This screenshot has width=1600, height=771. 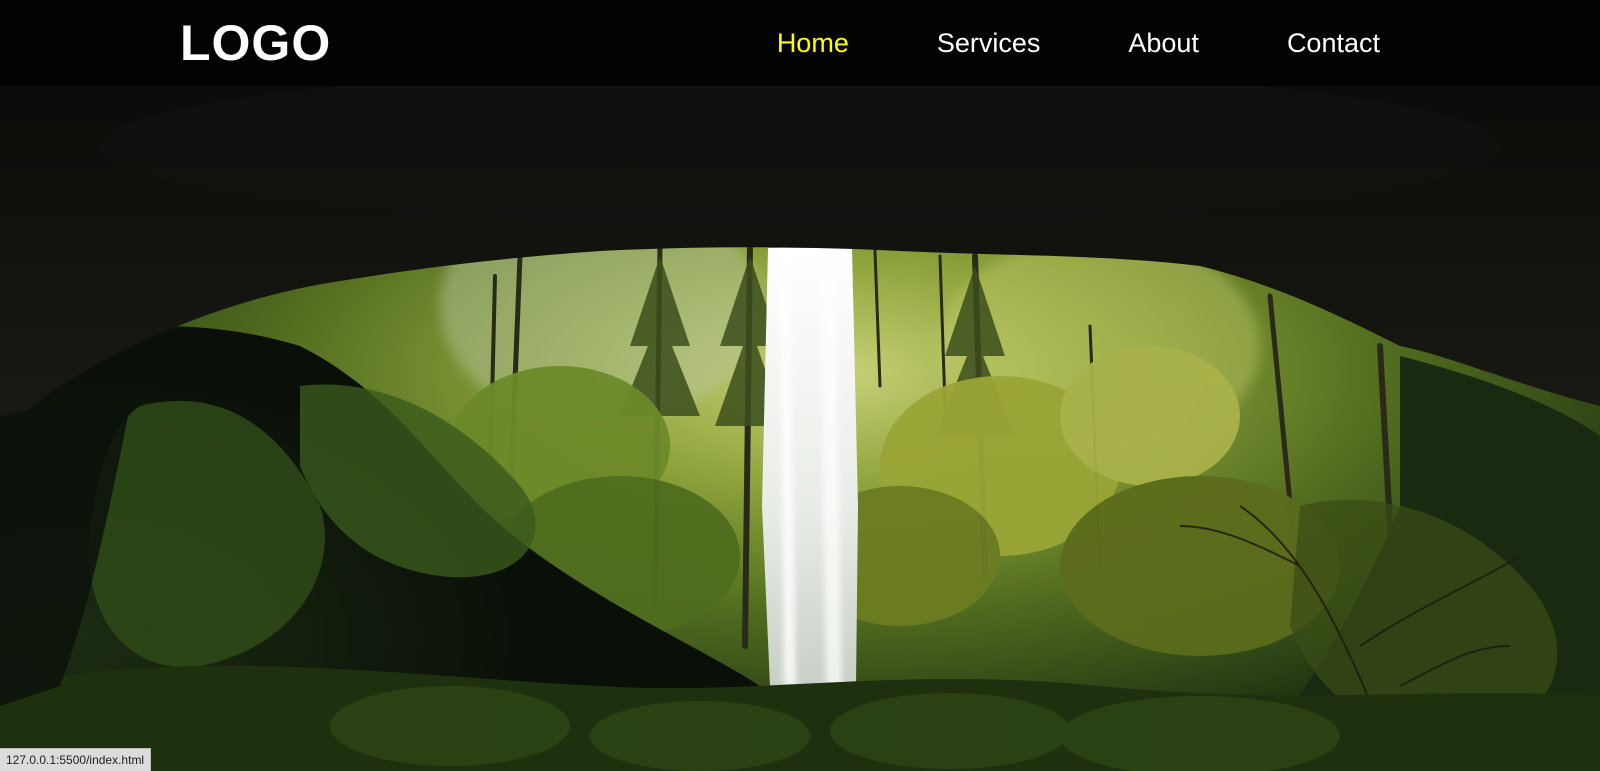 I want to click on nav-link-about: About, so click(x=1163, y=43).